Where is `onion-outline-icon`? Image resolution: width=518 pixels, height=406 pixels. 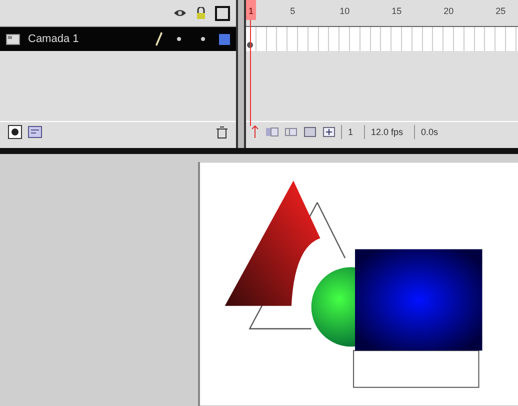 onion-outline-icon is located at coordinates (291, 132).